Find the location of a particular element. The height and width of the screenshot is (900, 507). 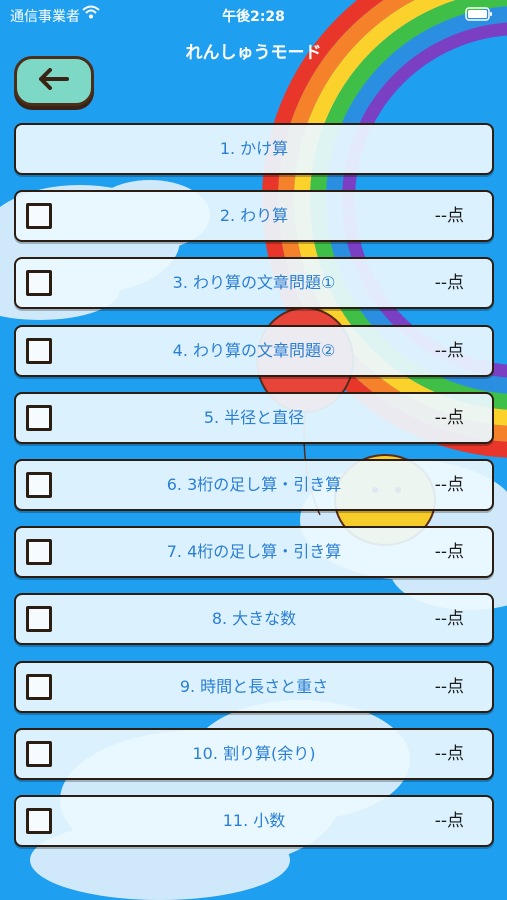

lesson-label: 4. わり算の文章問題② is located at coordinates (254, 350).